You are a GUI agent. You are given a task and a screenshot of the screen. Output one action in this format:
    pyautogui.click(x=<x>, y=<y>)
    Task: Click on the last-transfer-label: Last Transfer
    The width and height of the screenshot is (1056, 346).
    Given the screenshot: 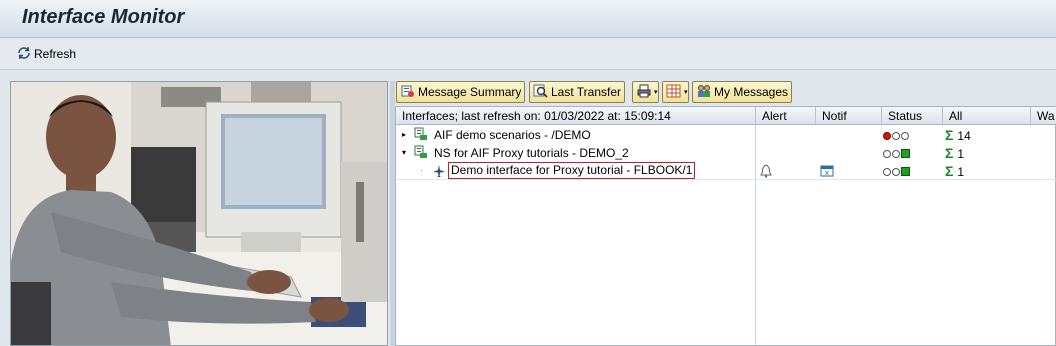 What is the action you would take?
    pyautogui.click(x=586, y=92)
    